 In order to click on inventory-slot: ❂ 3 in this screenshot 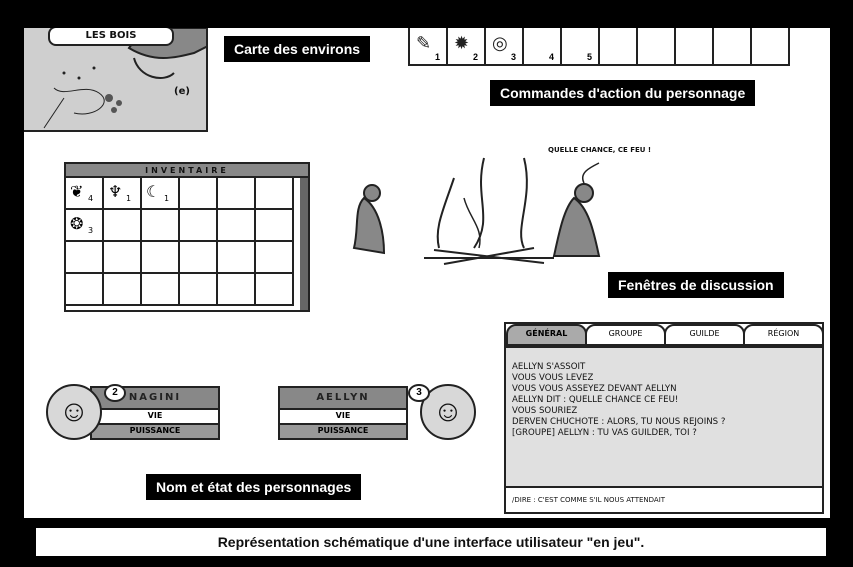, I will do `click(85, 226)`.